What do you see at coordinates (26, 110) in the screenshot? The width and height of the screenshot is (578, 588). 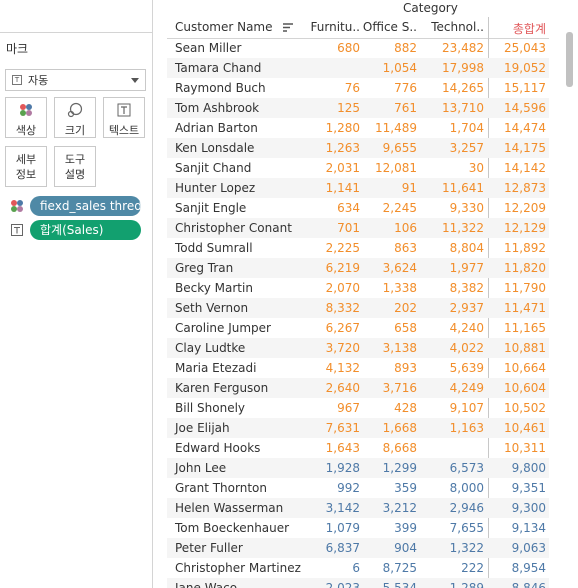 I see `color-icon` at bounding box center [26, 110].